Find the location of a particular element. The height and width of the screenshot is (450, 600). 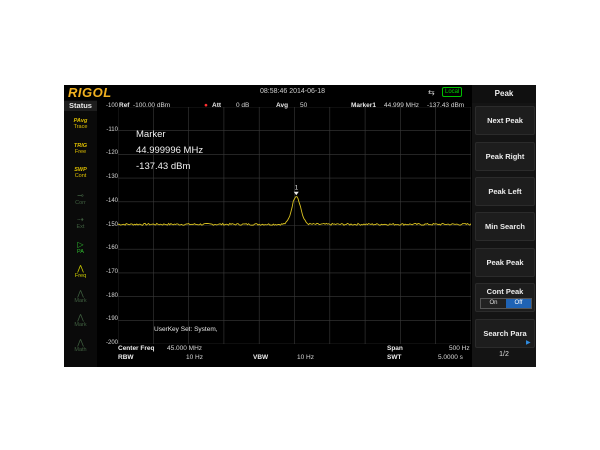

status-free-1: TRIG Free is located at coordinates (80, 149).